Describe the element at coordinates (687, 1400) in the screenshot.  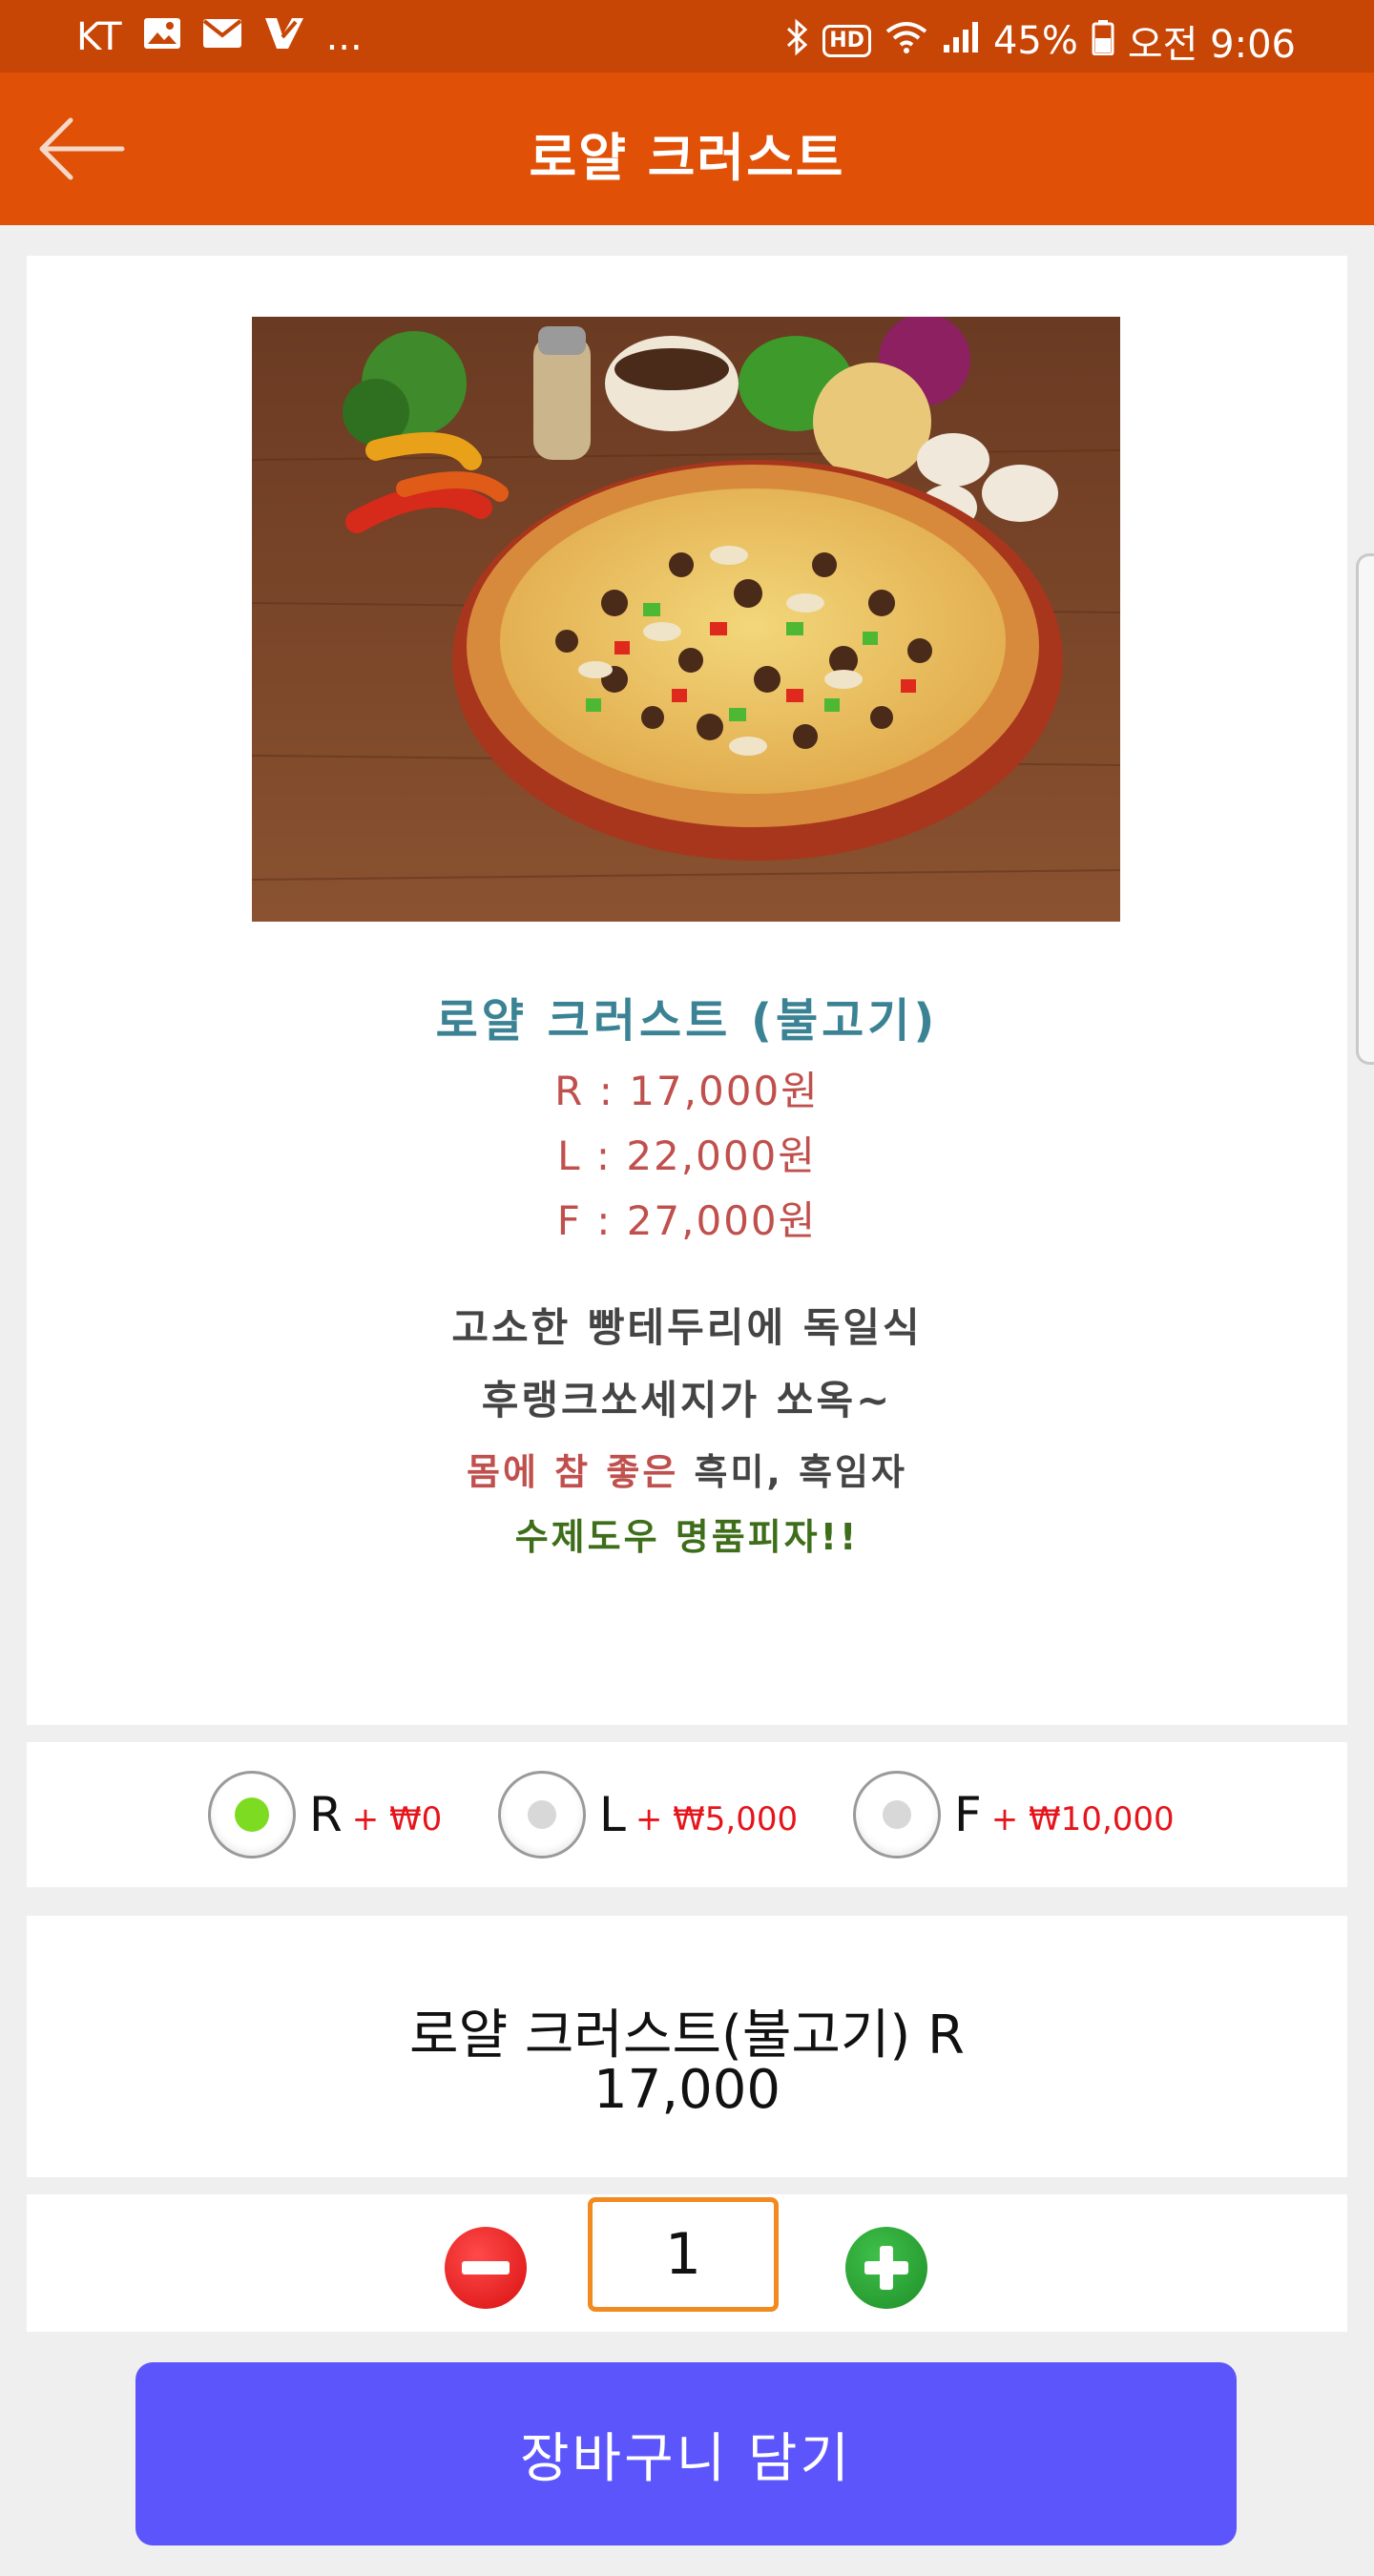
I see `description-line-2: 후랭크쏘세지가 쏘옥~` at that location.